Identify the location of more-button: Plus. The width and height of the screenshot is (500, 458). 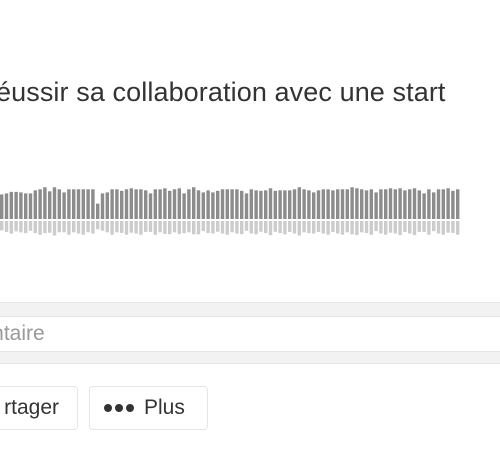
(148, 408).